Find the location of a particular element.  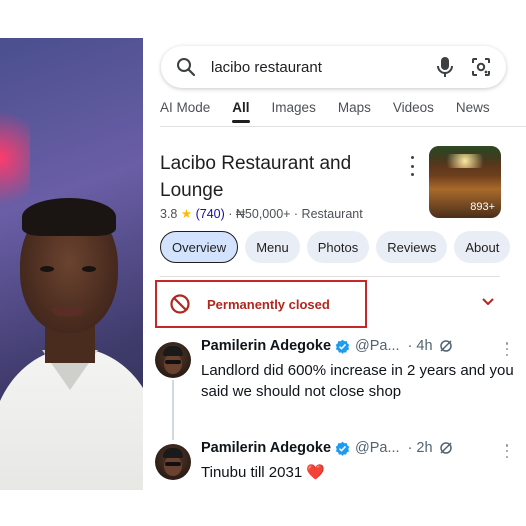

tweet-time: · 2h is located at coordinates (420, 448).